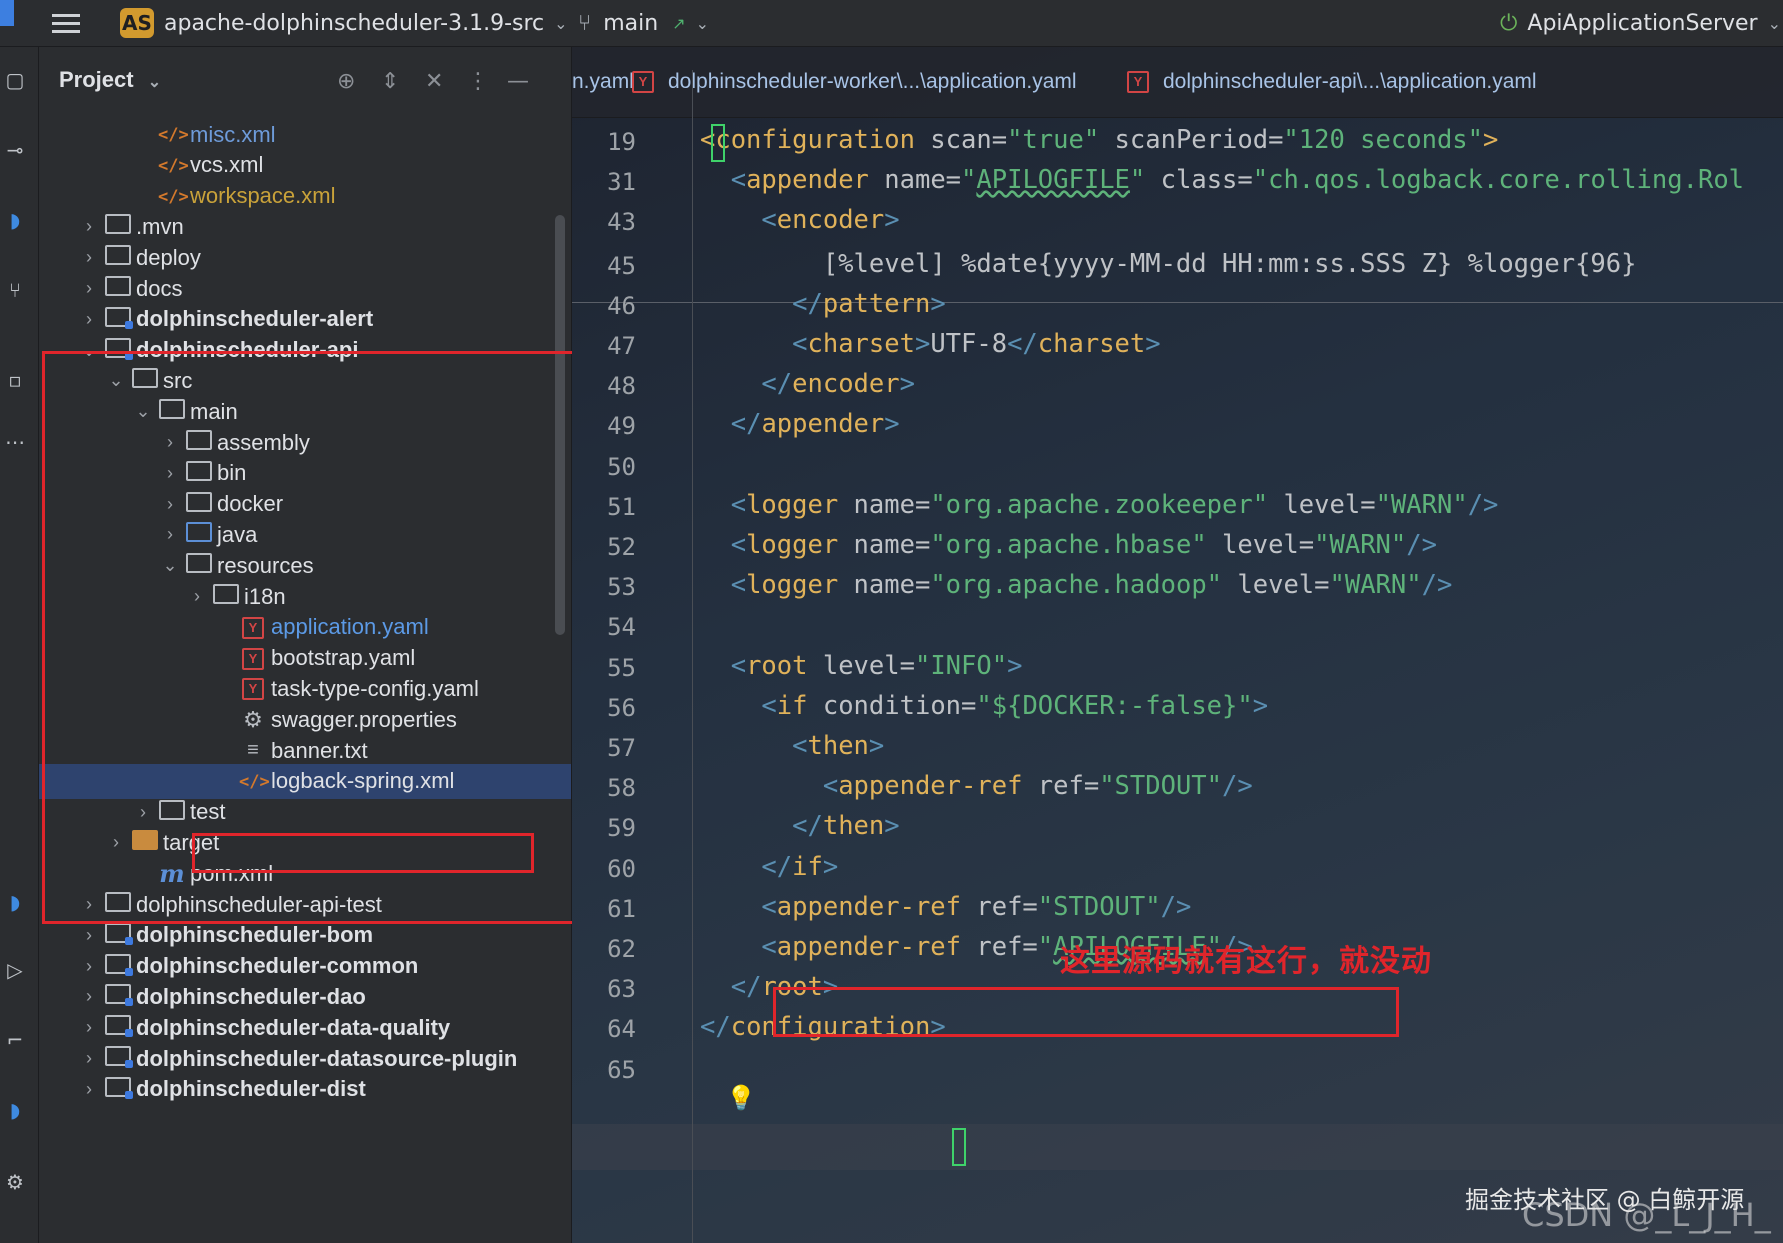  I want to click on tree-item: › assembly, so click(305, 442).